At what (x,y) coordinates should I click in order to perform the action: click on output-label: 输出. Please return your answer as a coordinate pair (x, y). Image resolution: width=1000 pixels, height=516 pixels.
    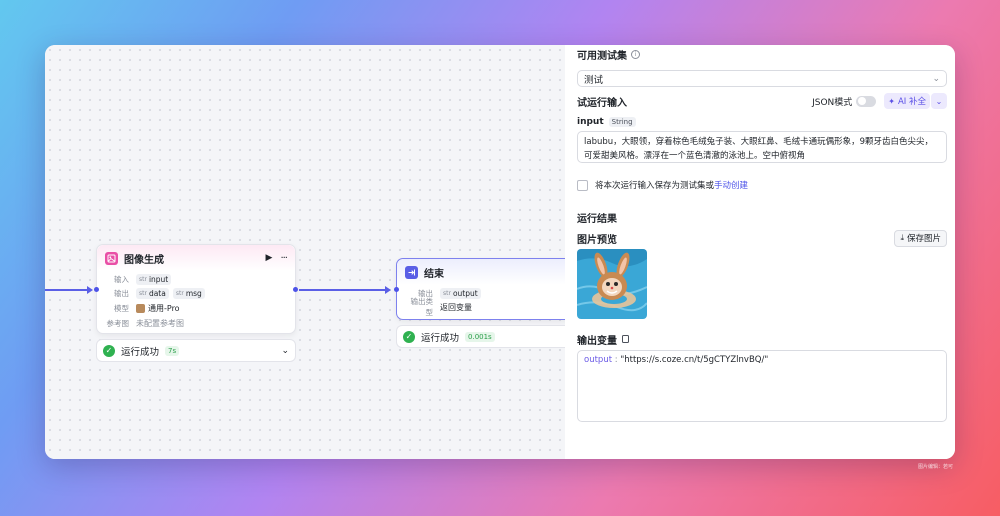
    Looking at the image, I should click on (121, 293).